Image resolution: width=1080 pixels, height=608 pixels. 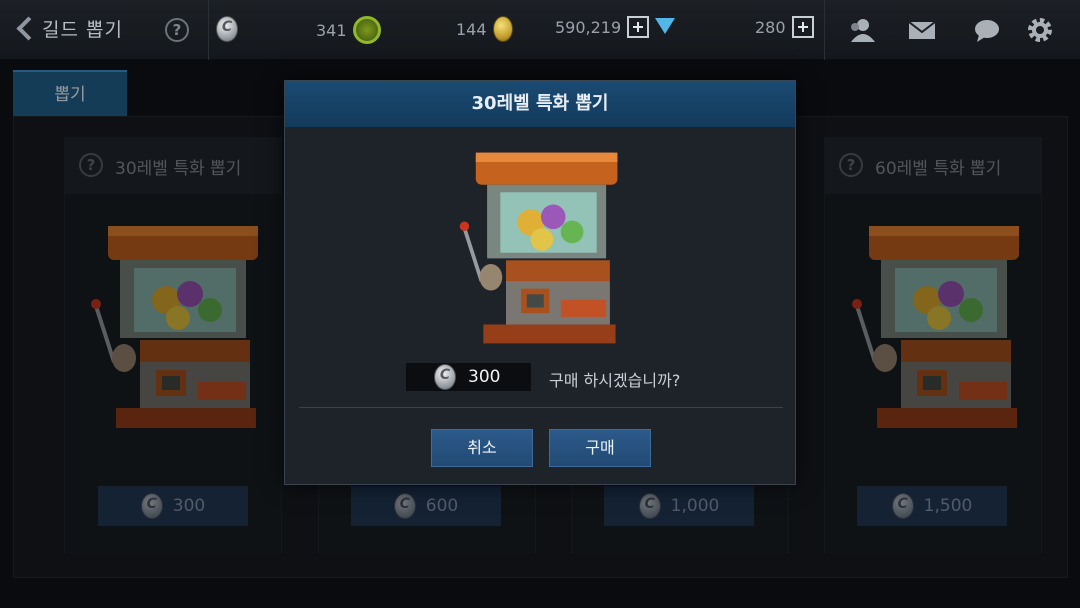 I want to click on mail-icon, so click(x=922, y=30).